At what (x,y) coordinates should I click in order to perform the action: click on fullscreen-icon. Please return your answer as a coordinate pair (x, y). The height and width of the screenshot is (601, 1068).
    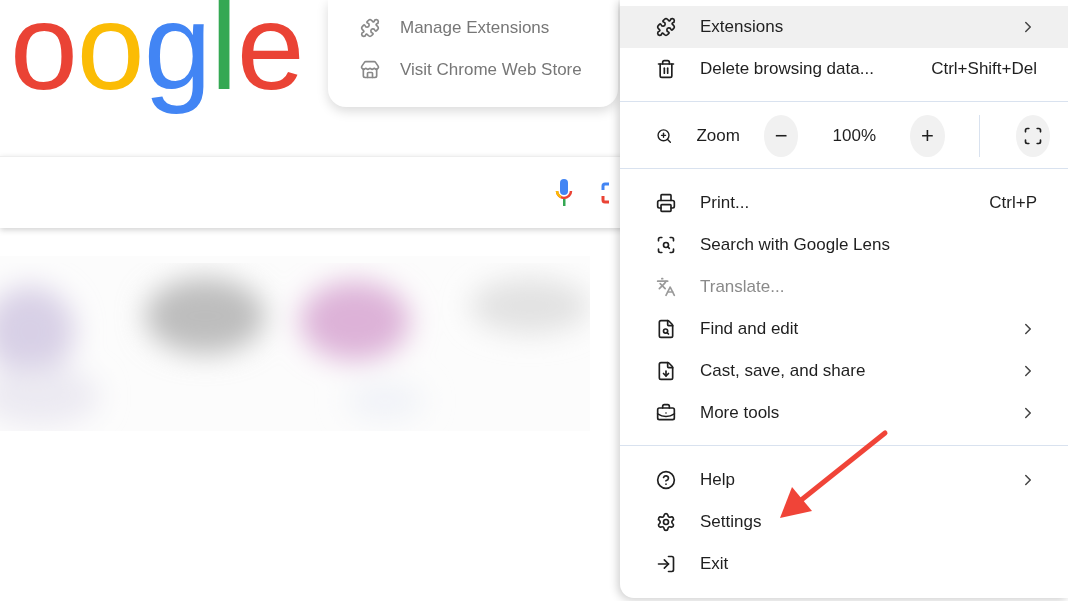
    Looking at the image, I should click on (1032, 136).